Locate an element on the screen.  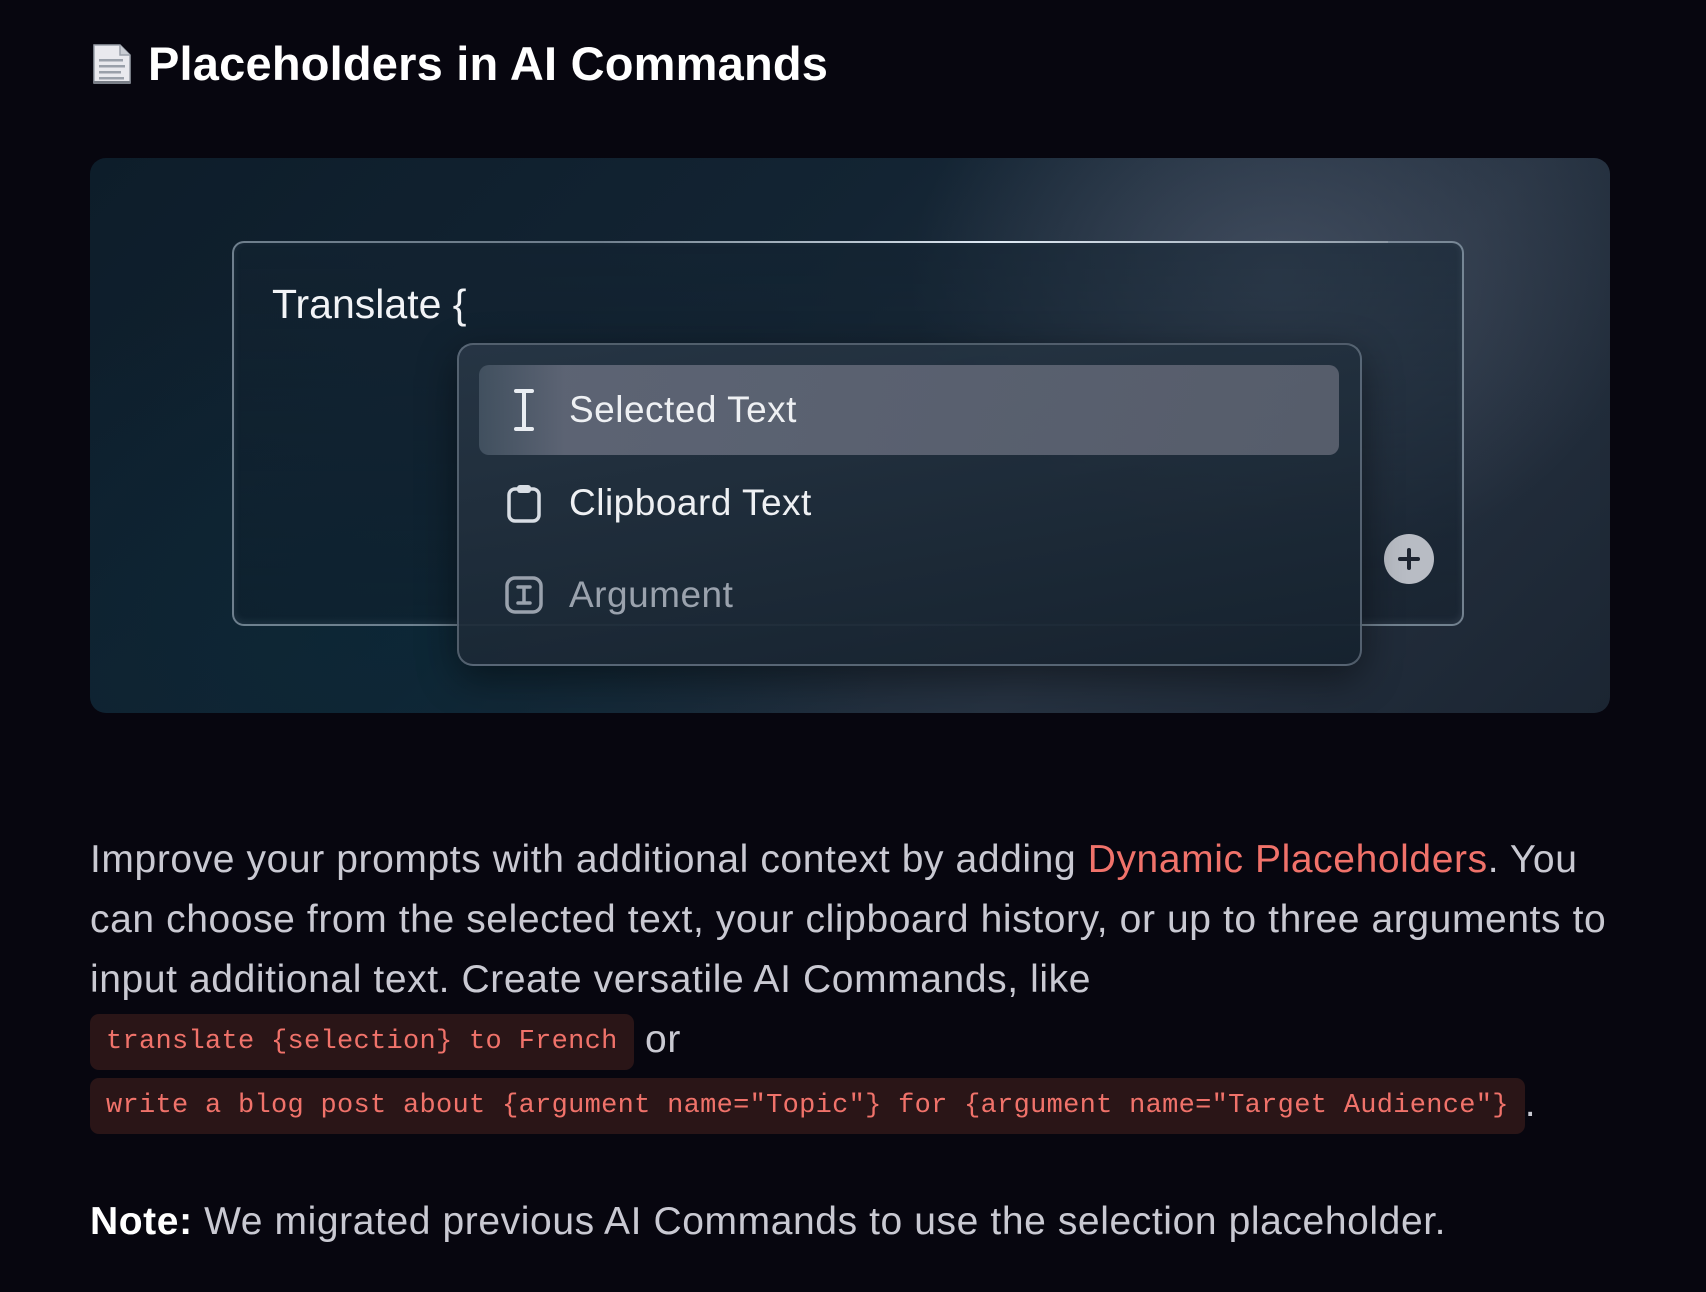
argument-icon is located at coordinates (524, 595).